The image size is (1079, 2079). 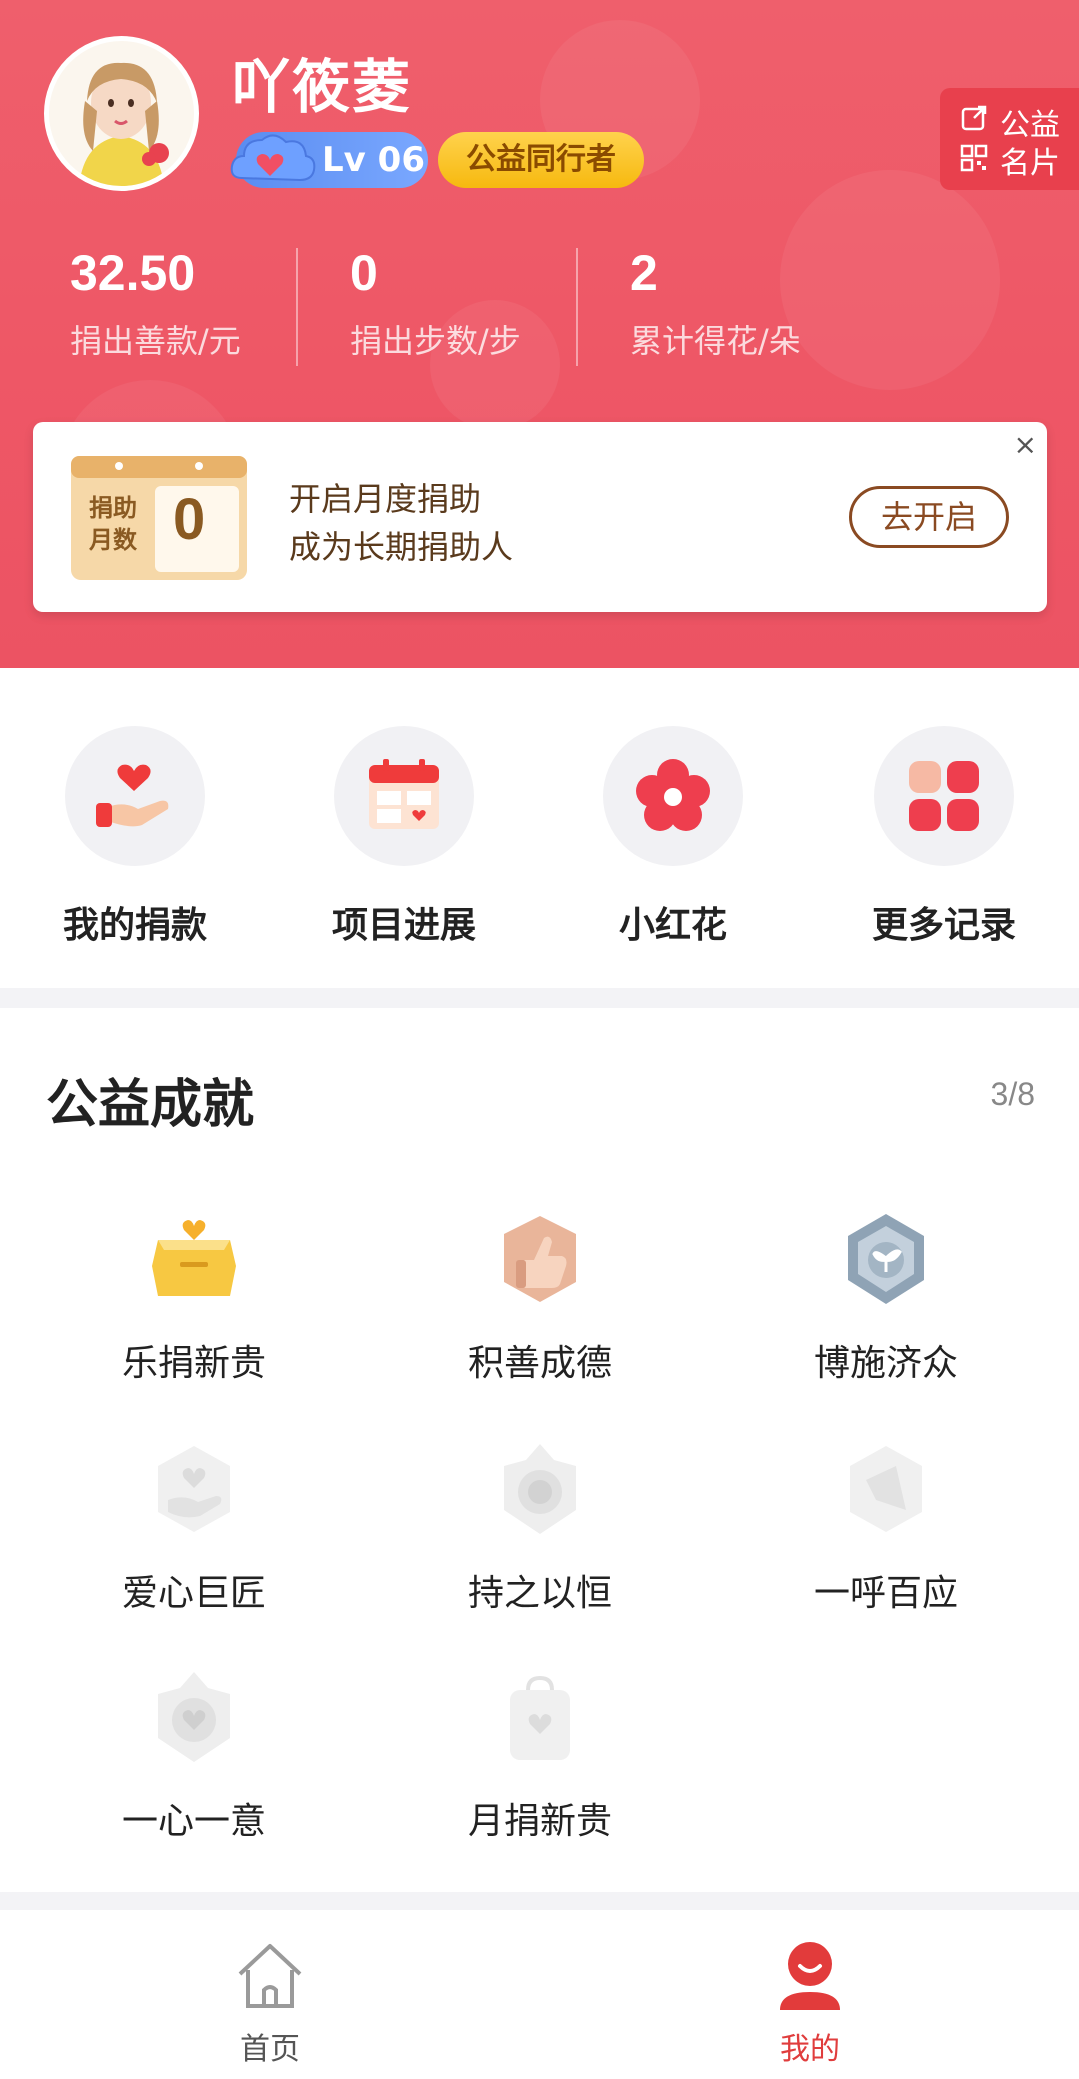 I want to click on calendar-value: 0, so click(x=189, y=519).